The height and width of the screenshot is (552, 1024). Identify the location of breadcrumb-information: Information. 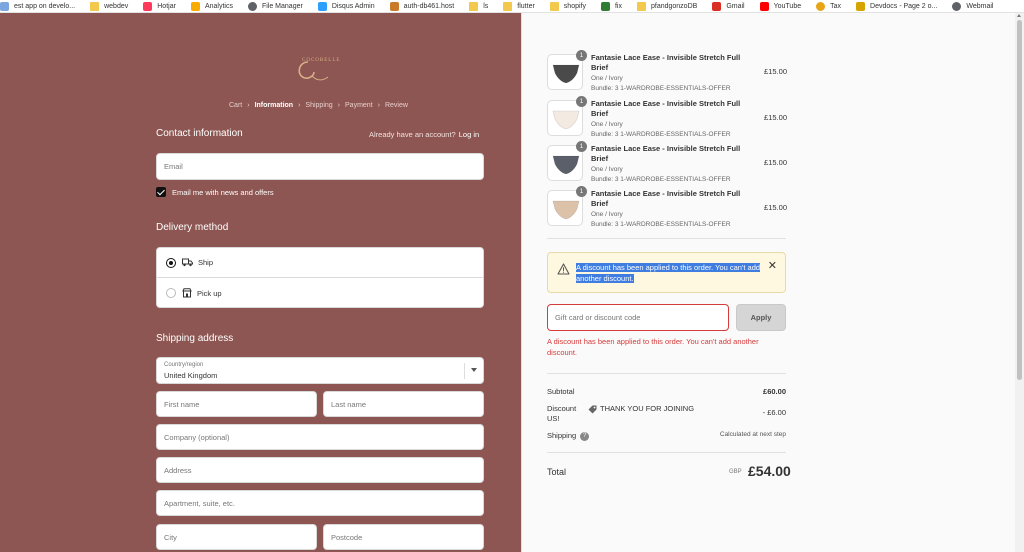
(274, 105).